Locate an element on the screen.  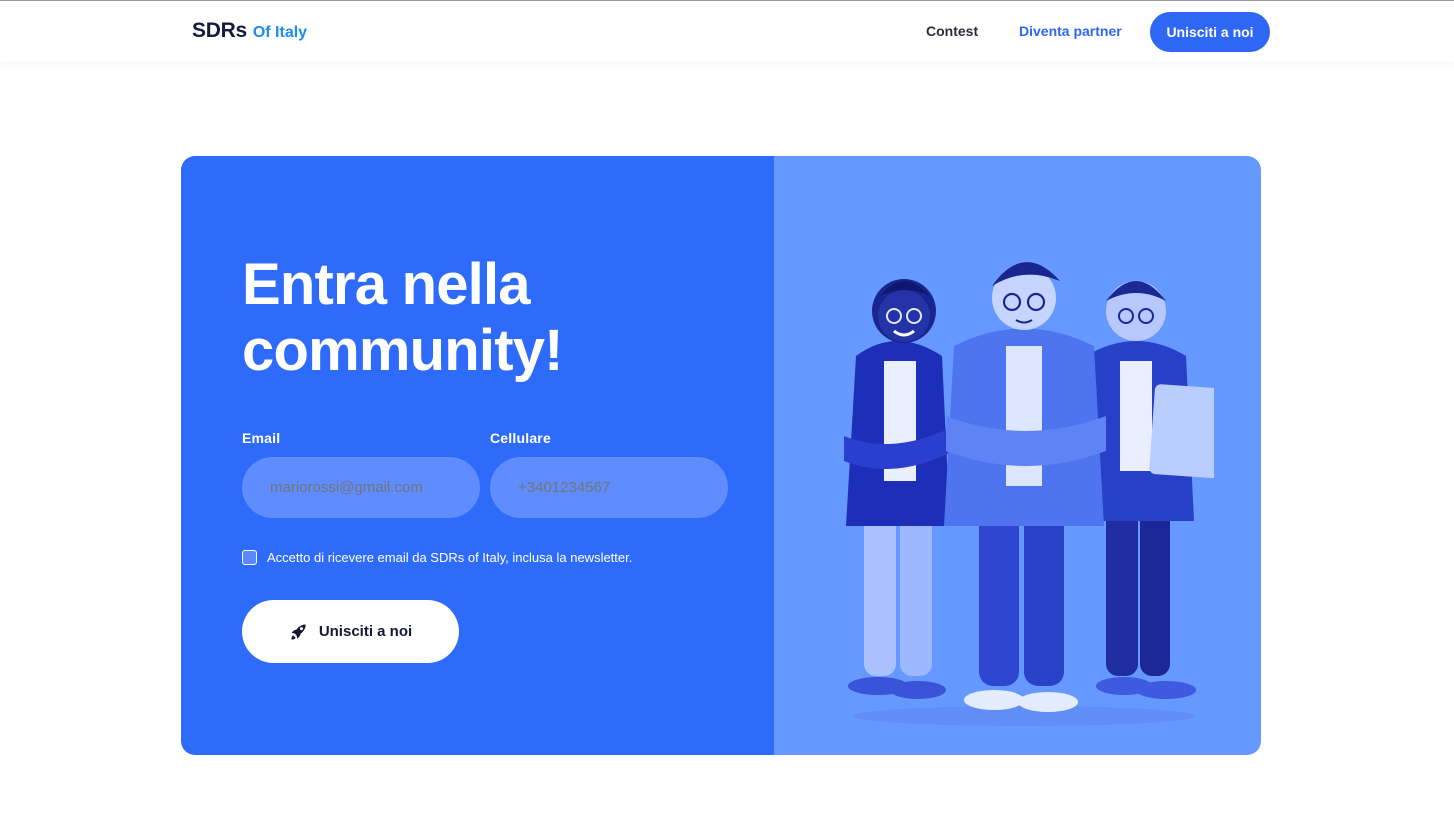
email-field is located at coordinates (361, 487).